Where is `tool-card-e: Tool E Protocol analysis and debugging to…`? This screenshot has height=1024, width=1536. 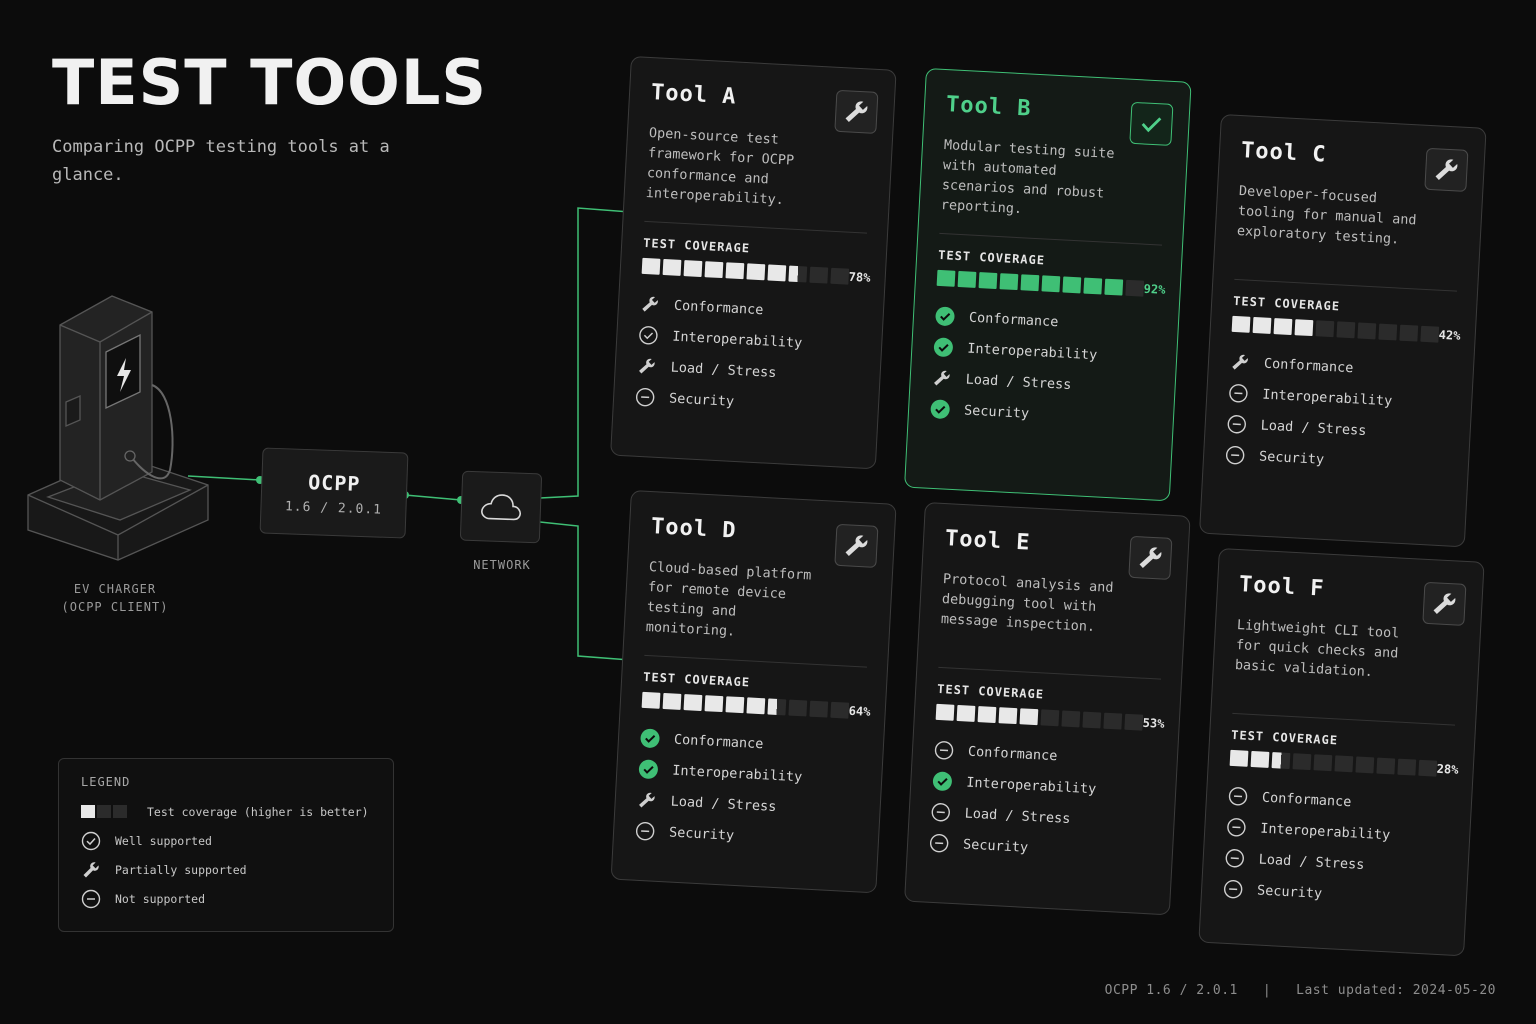 tool-card-e: Tool E Protocol analysis and debugging to… is located at coordinates (1047, 709).